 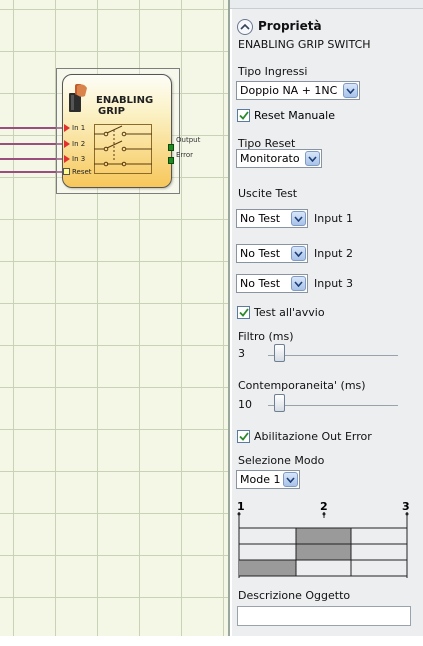 What do you see at coordinates (78, 98) in the screenshot?
I see `hand-grip-icon` at bounding box center [78, 98].